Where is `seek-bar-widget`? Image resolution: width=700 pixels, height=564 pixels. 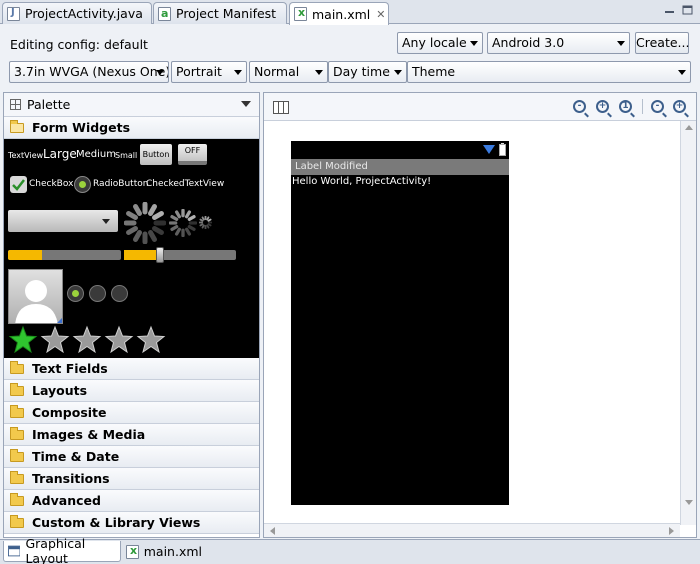
seek-bar-widget is located at coordinates (180, 255).